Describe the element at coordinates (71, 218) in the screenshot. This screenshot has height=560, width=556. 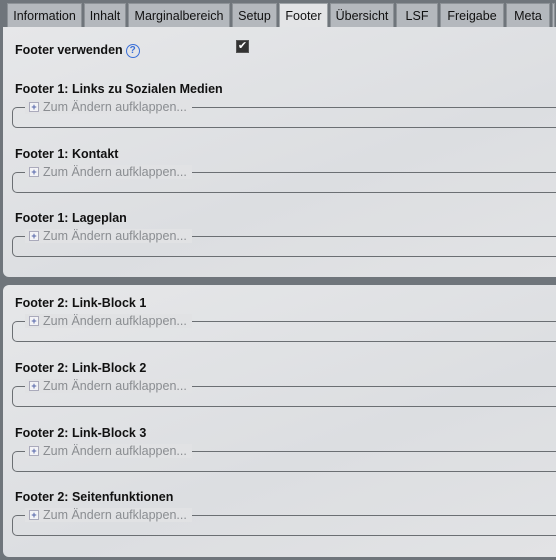
I see `section-title: Footer 1: Lageplan` at that location.